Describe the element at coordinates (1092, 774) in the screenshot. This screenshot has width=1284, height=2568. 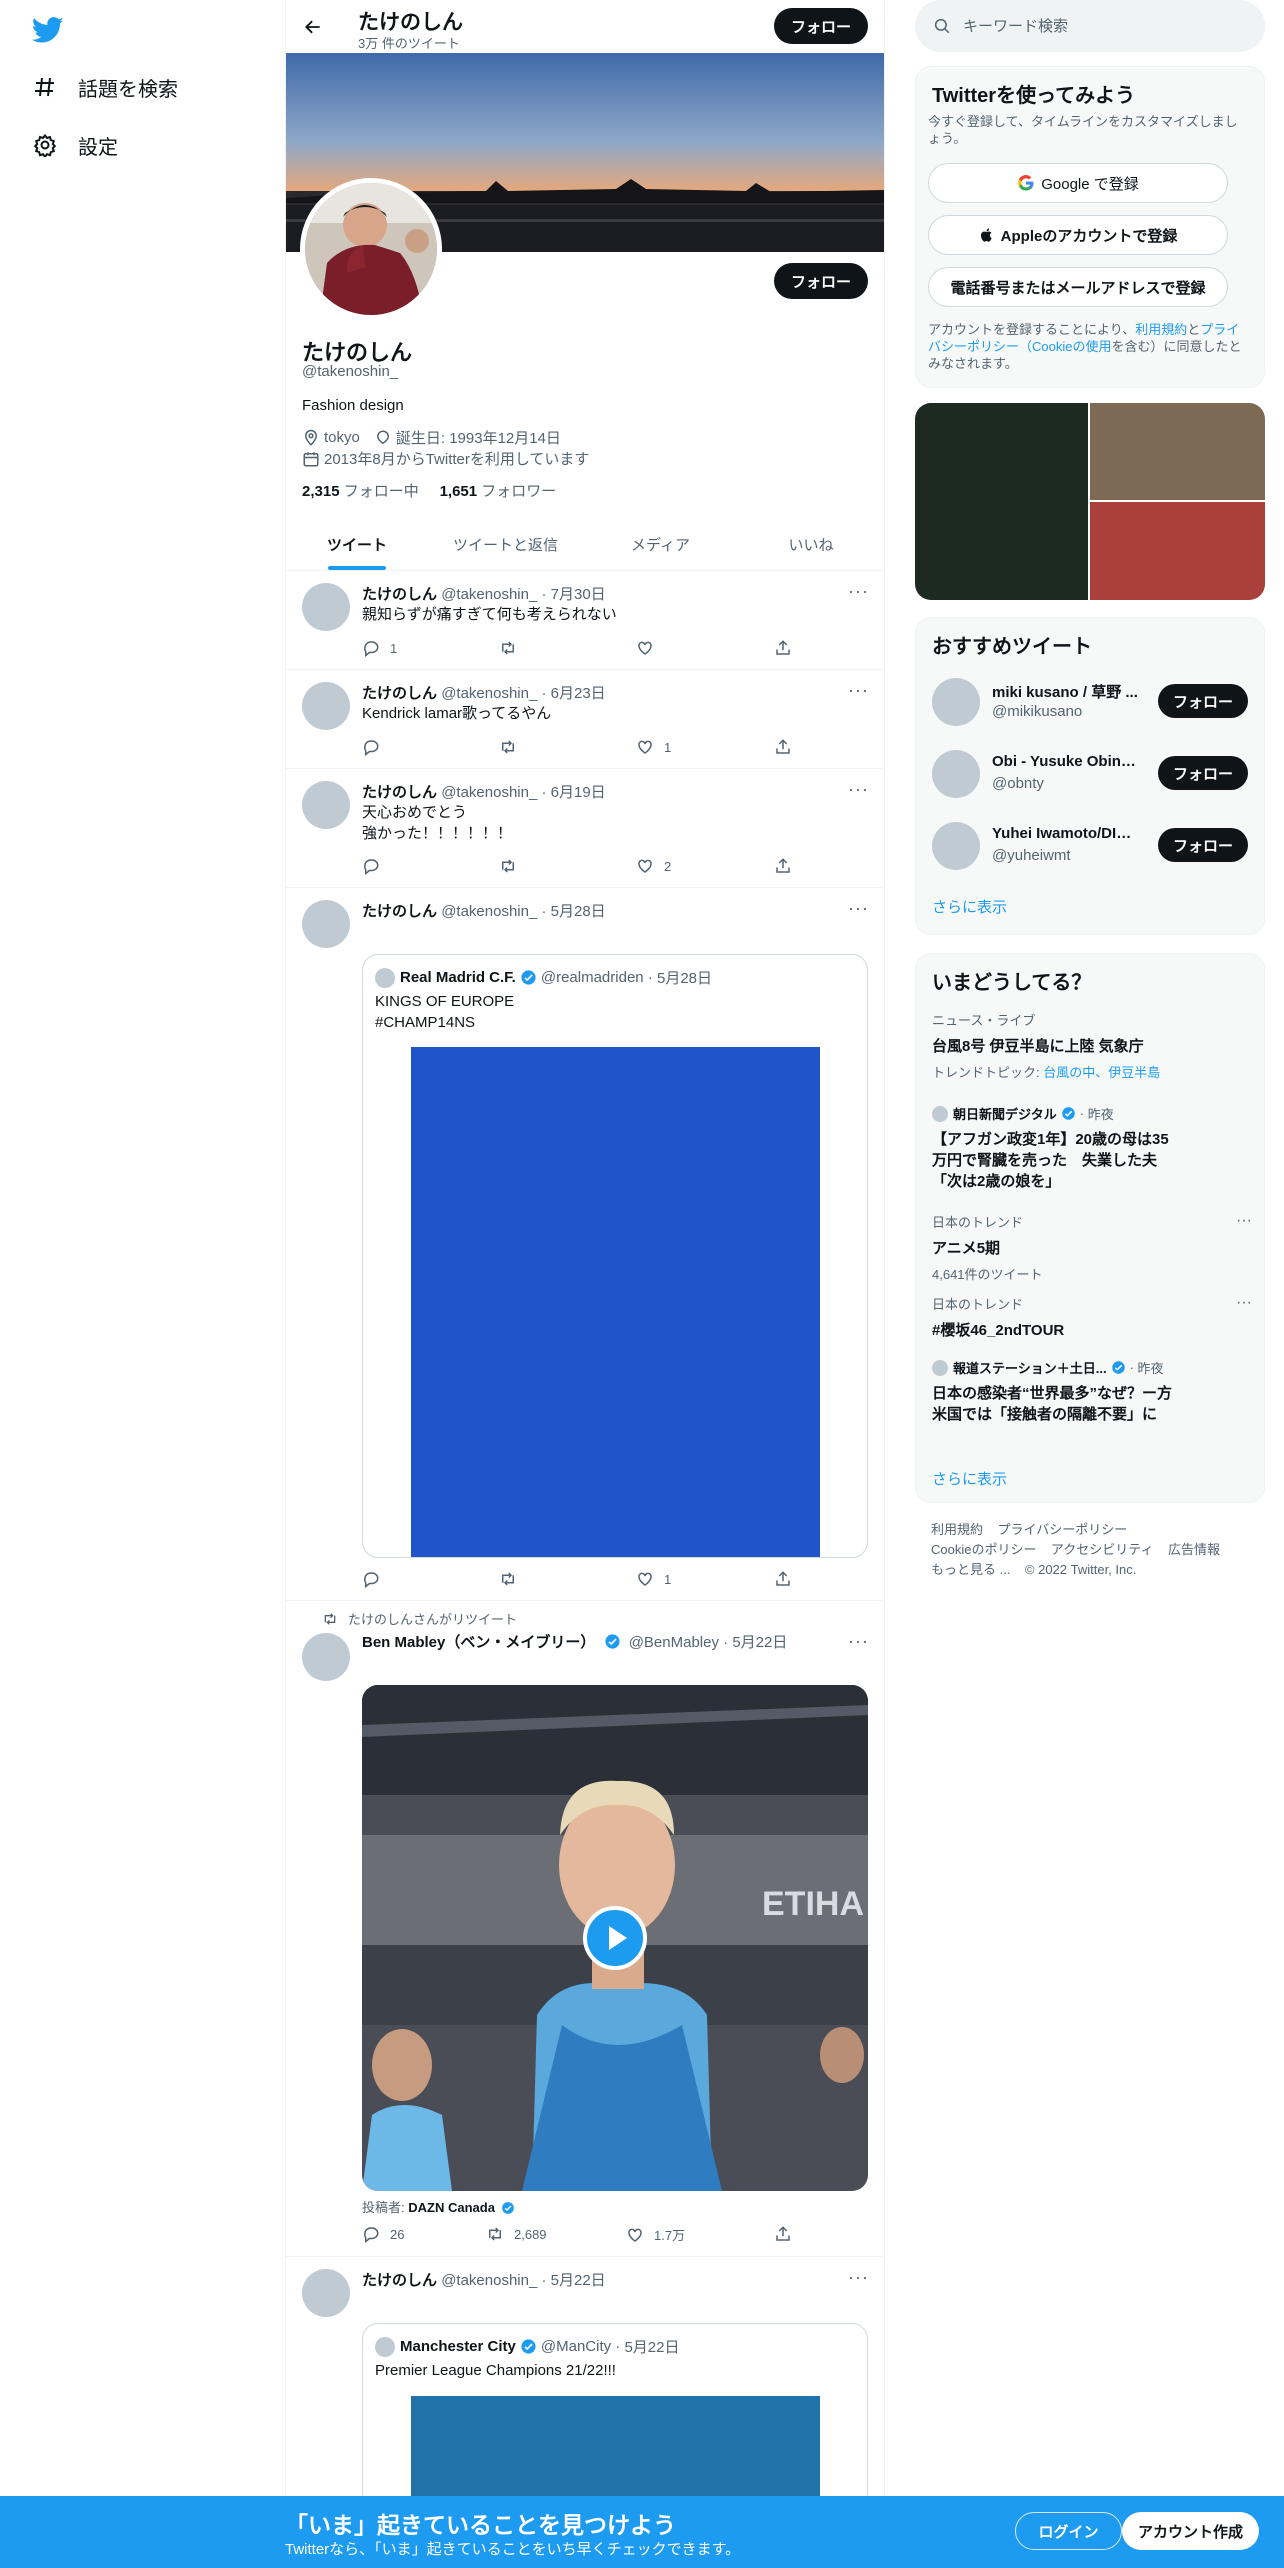
I see `recommended-user: Obi - Yusuke Obinata @obnty フォロー` at that location.